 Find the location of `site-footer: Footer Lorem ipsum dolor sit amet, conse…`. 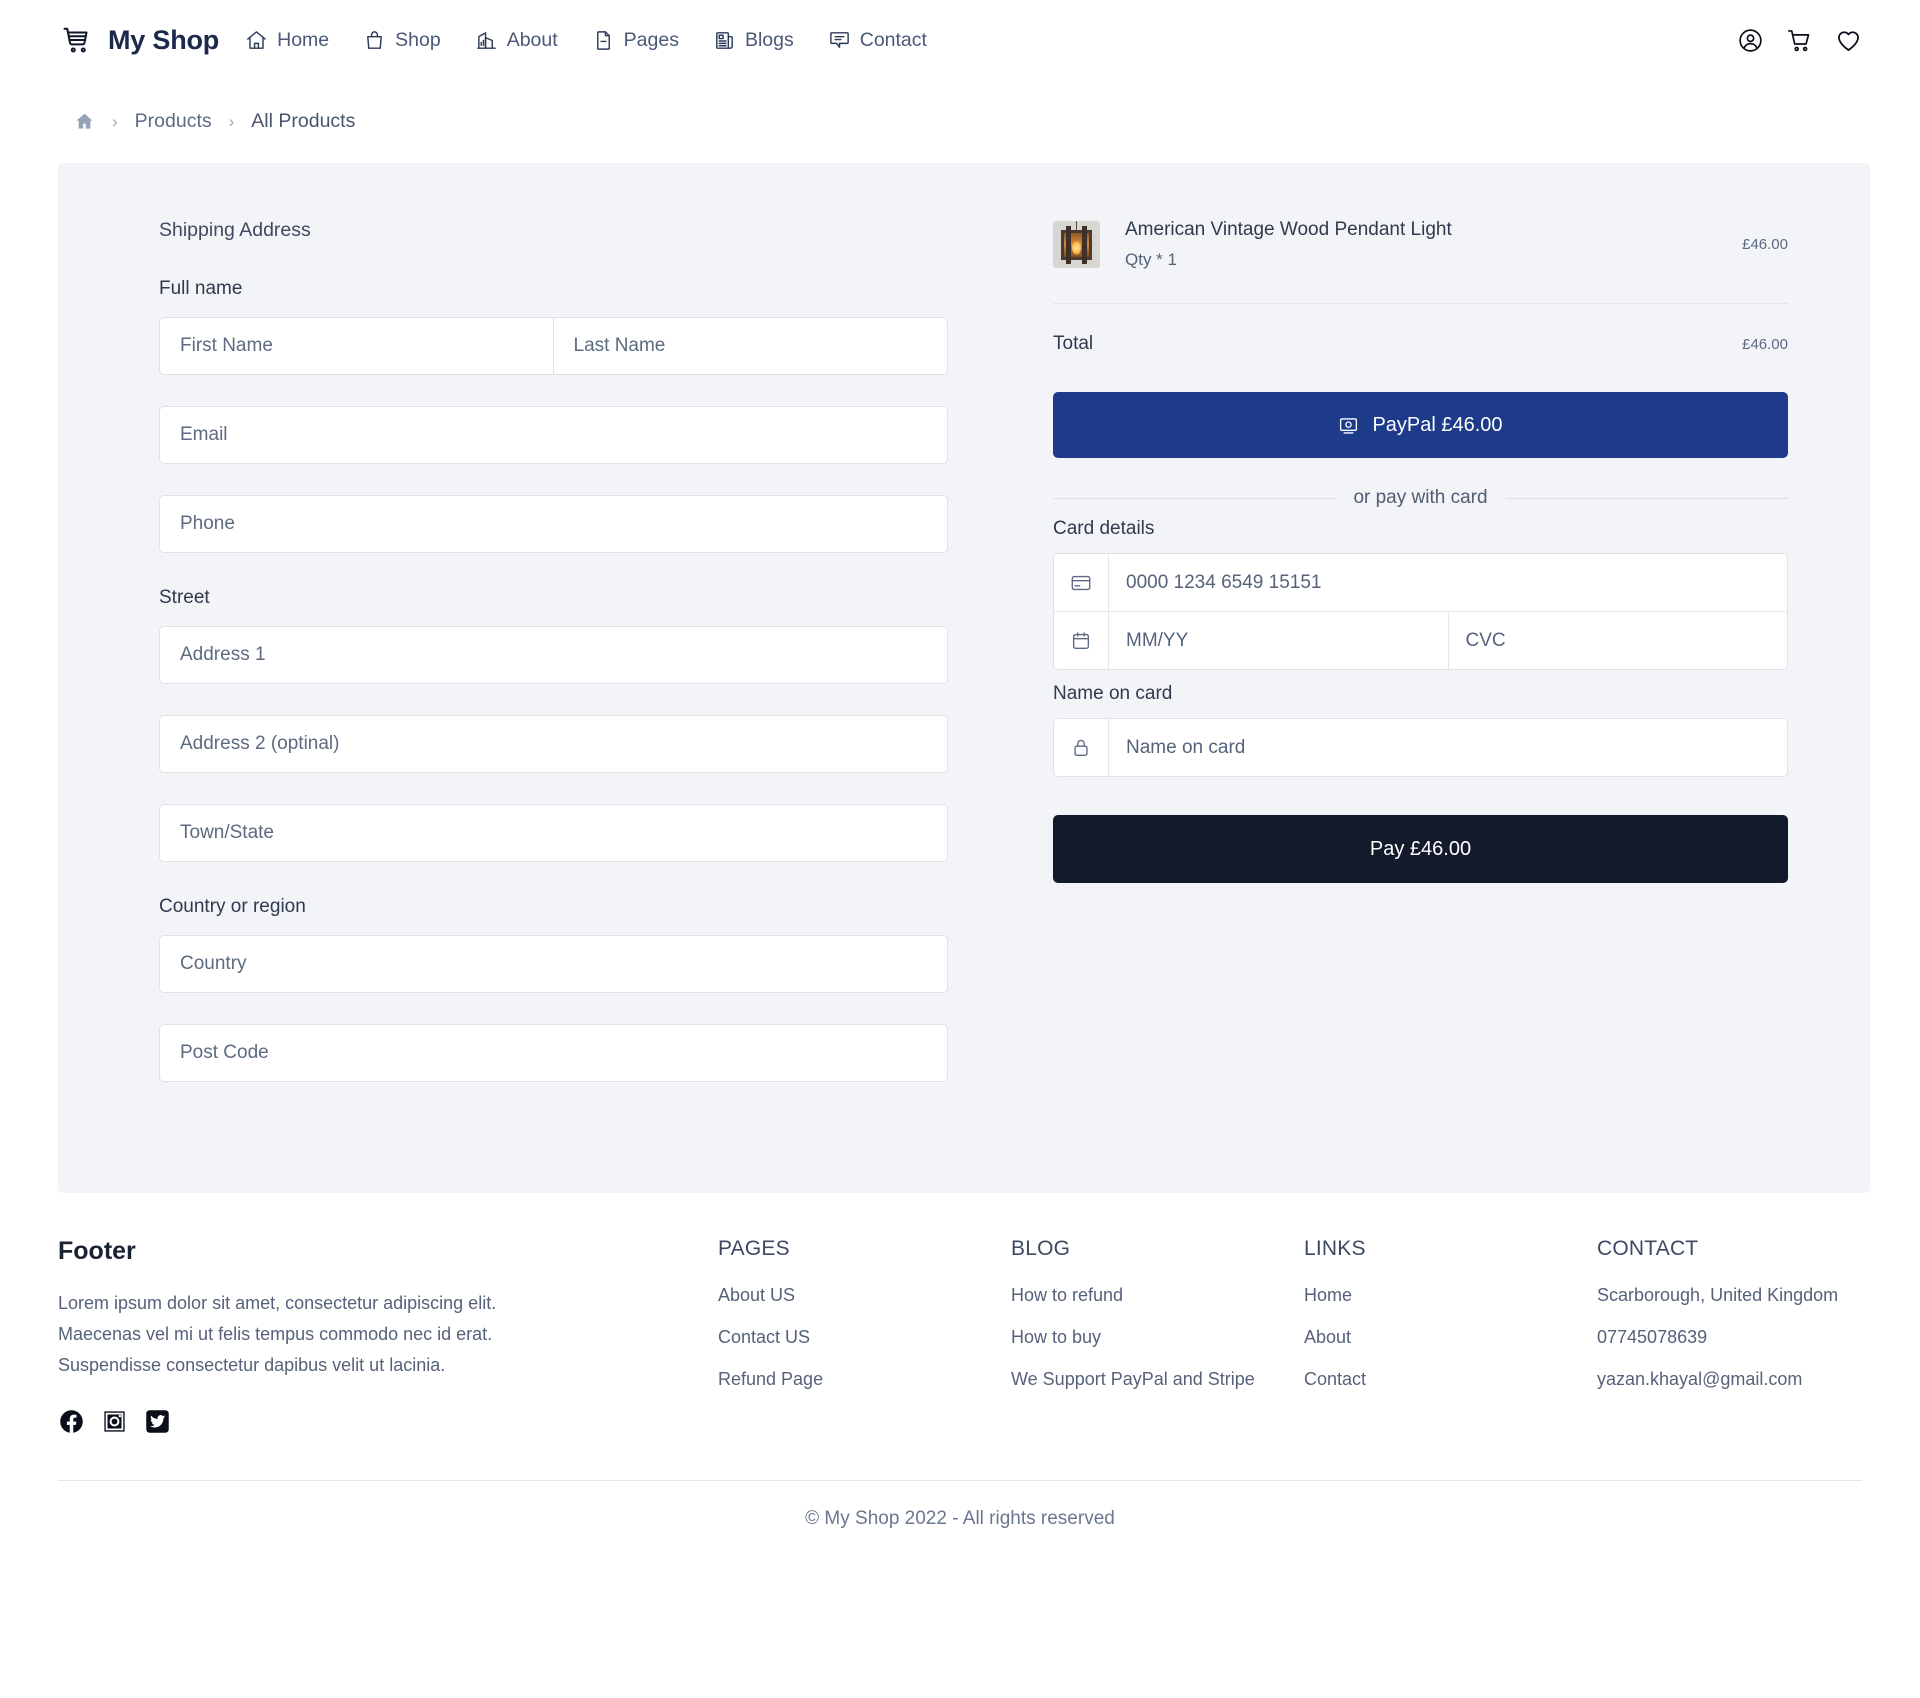

site-footer: Footer Lorem ipsum dolor sit amet, conse… is located at coordinates (960, 1314).